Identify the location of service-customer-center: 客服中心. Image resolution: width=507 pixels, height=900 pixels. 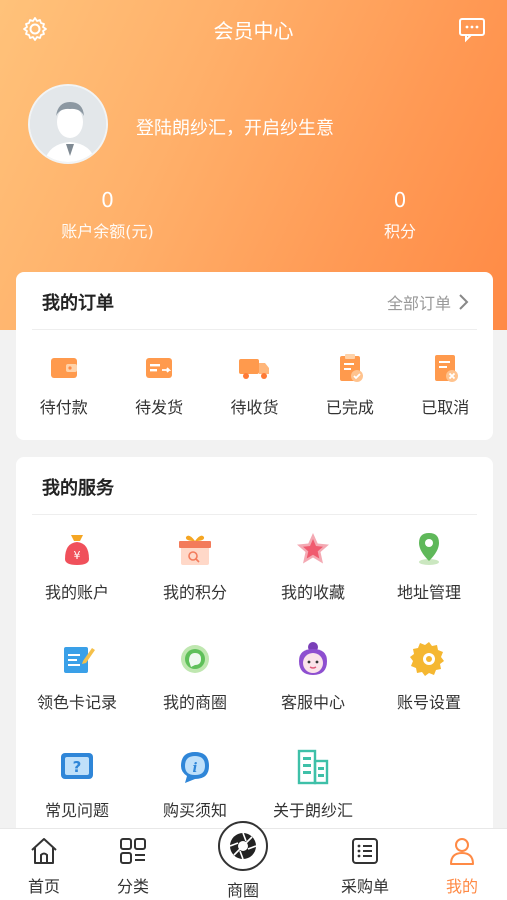
(313, 676).